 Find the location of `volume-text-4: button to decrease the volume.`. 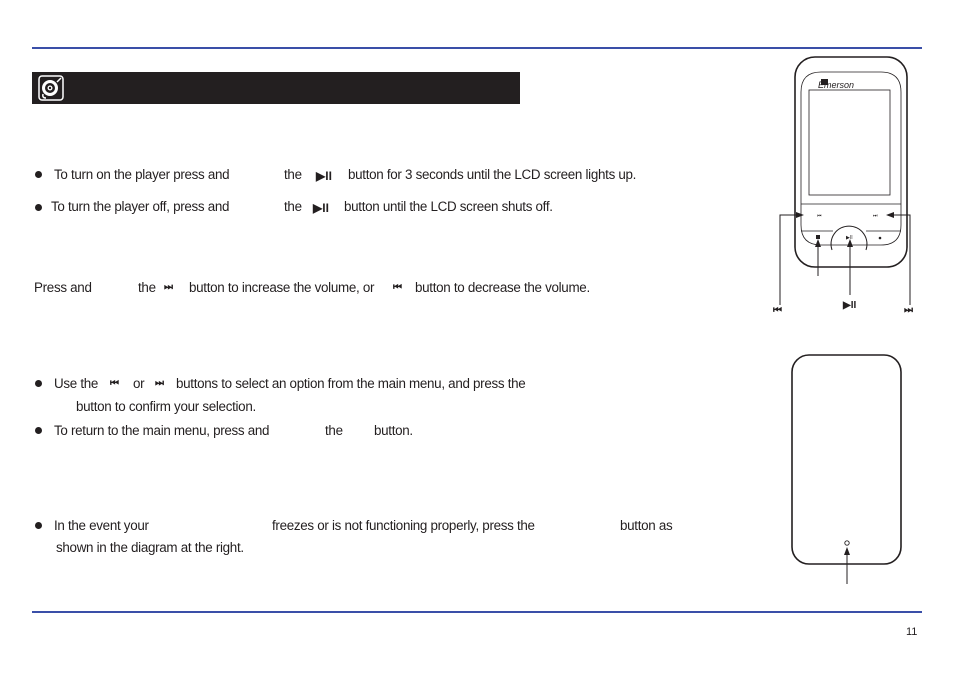

volume-text-4: button to decrease the volume. is located at coordinates (502, 287).